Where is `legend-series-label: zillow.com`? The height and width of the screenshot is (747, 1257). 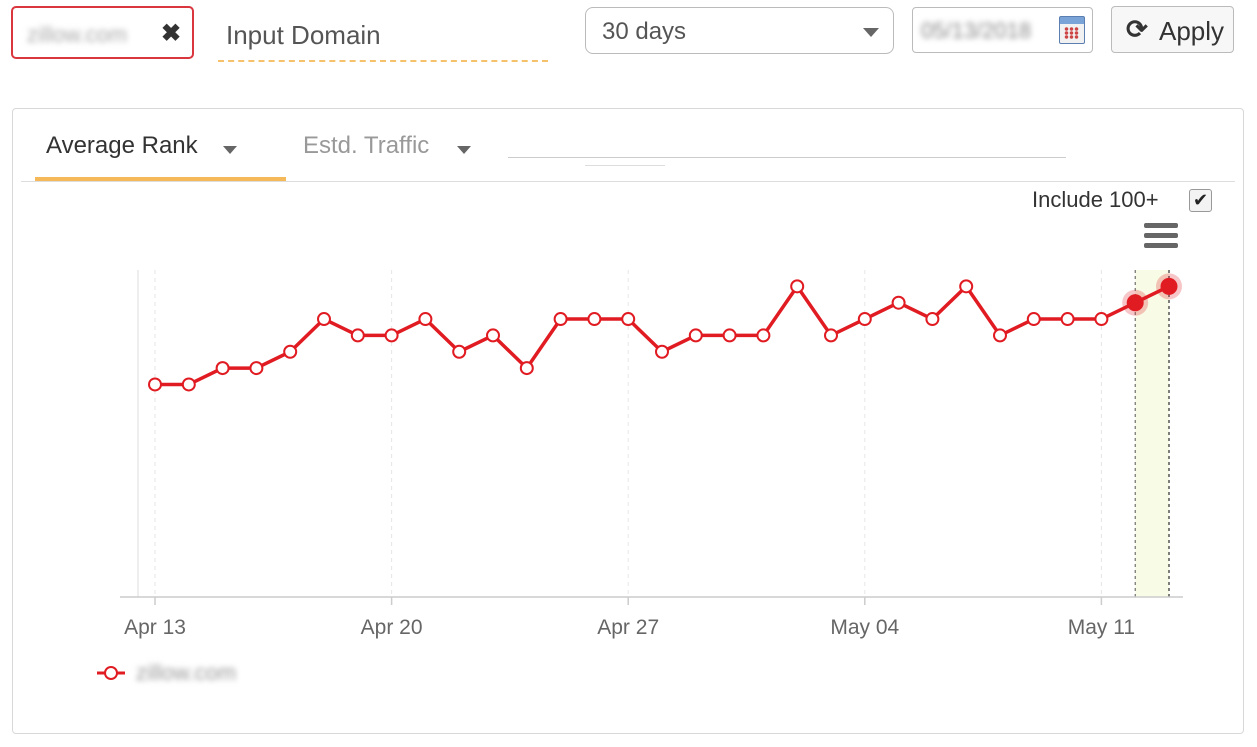 legend-series-label: zillow.com is located at coordinates (186, 672).